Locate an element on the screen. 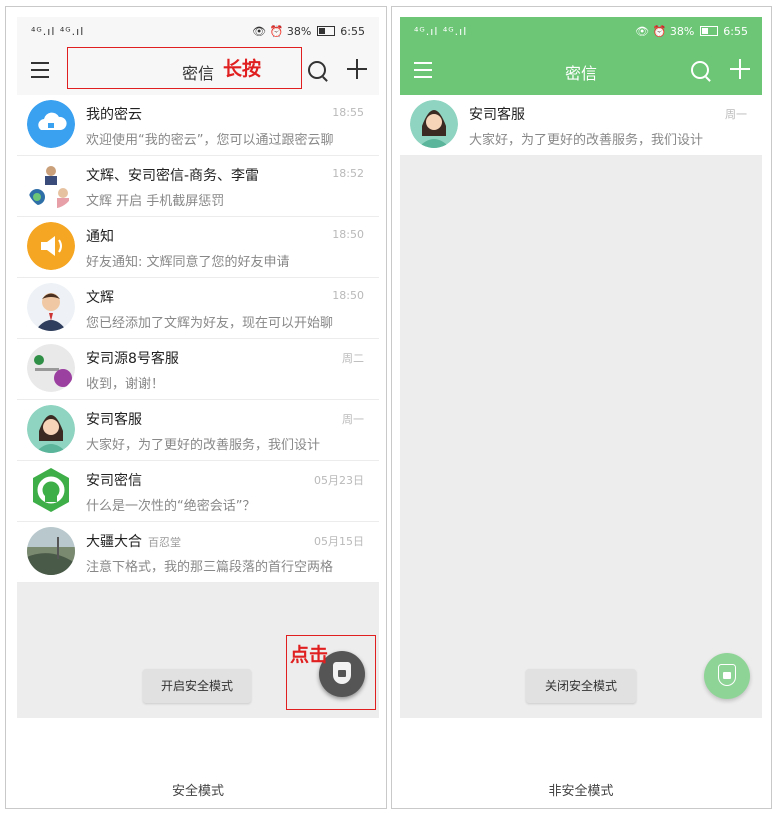 Image resolution: width=778 pixels, height=814 pixels. chat-preview: 好友通知: 文辉同意了您的好友申请 is located at coordinates (188, 262).